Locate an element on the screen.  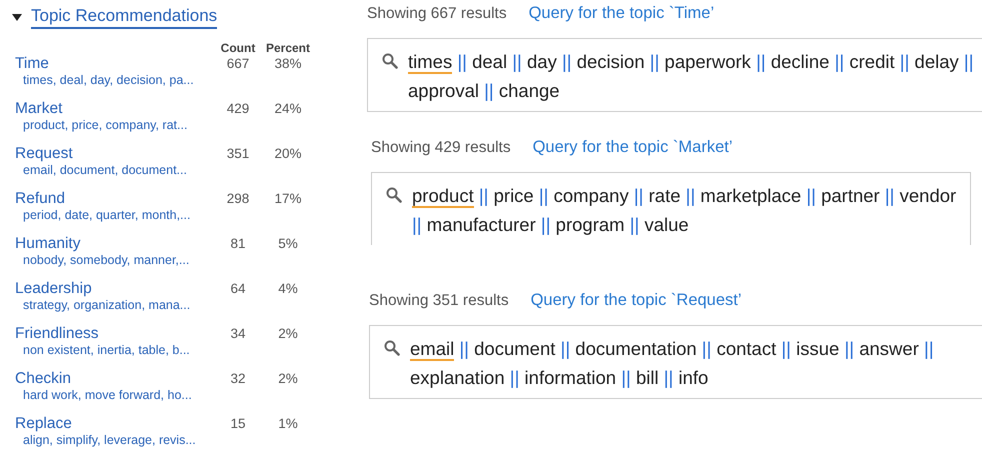
topic-link: Humanity is located at coordinates (115, 244).